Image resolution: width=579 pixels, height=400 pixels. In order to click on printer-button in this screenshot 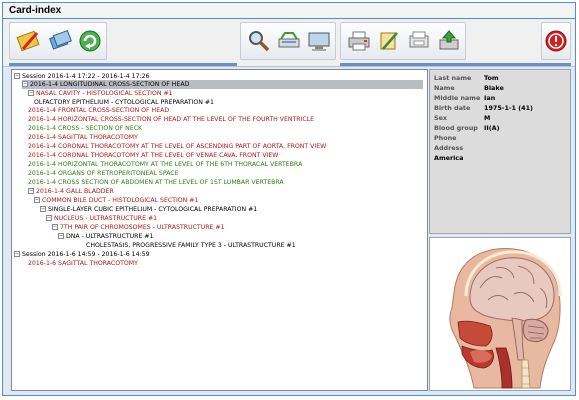, I will do `click(359, 41)`.